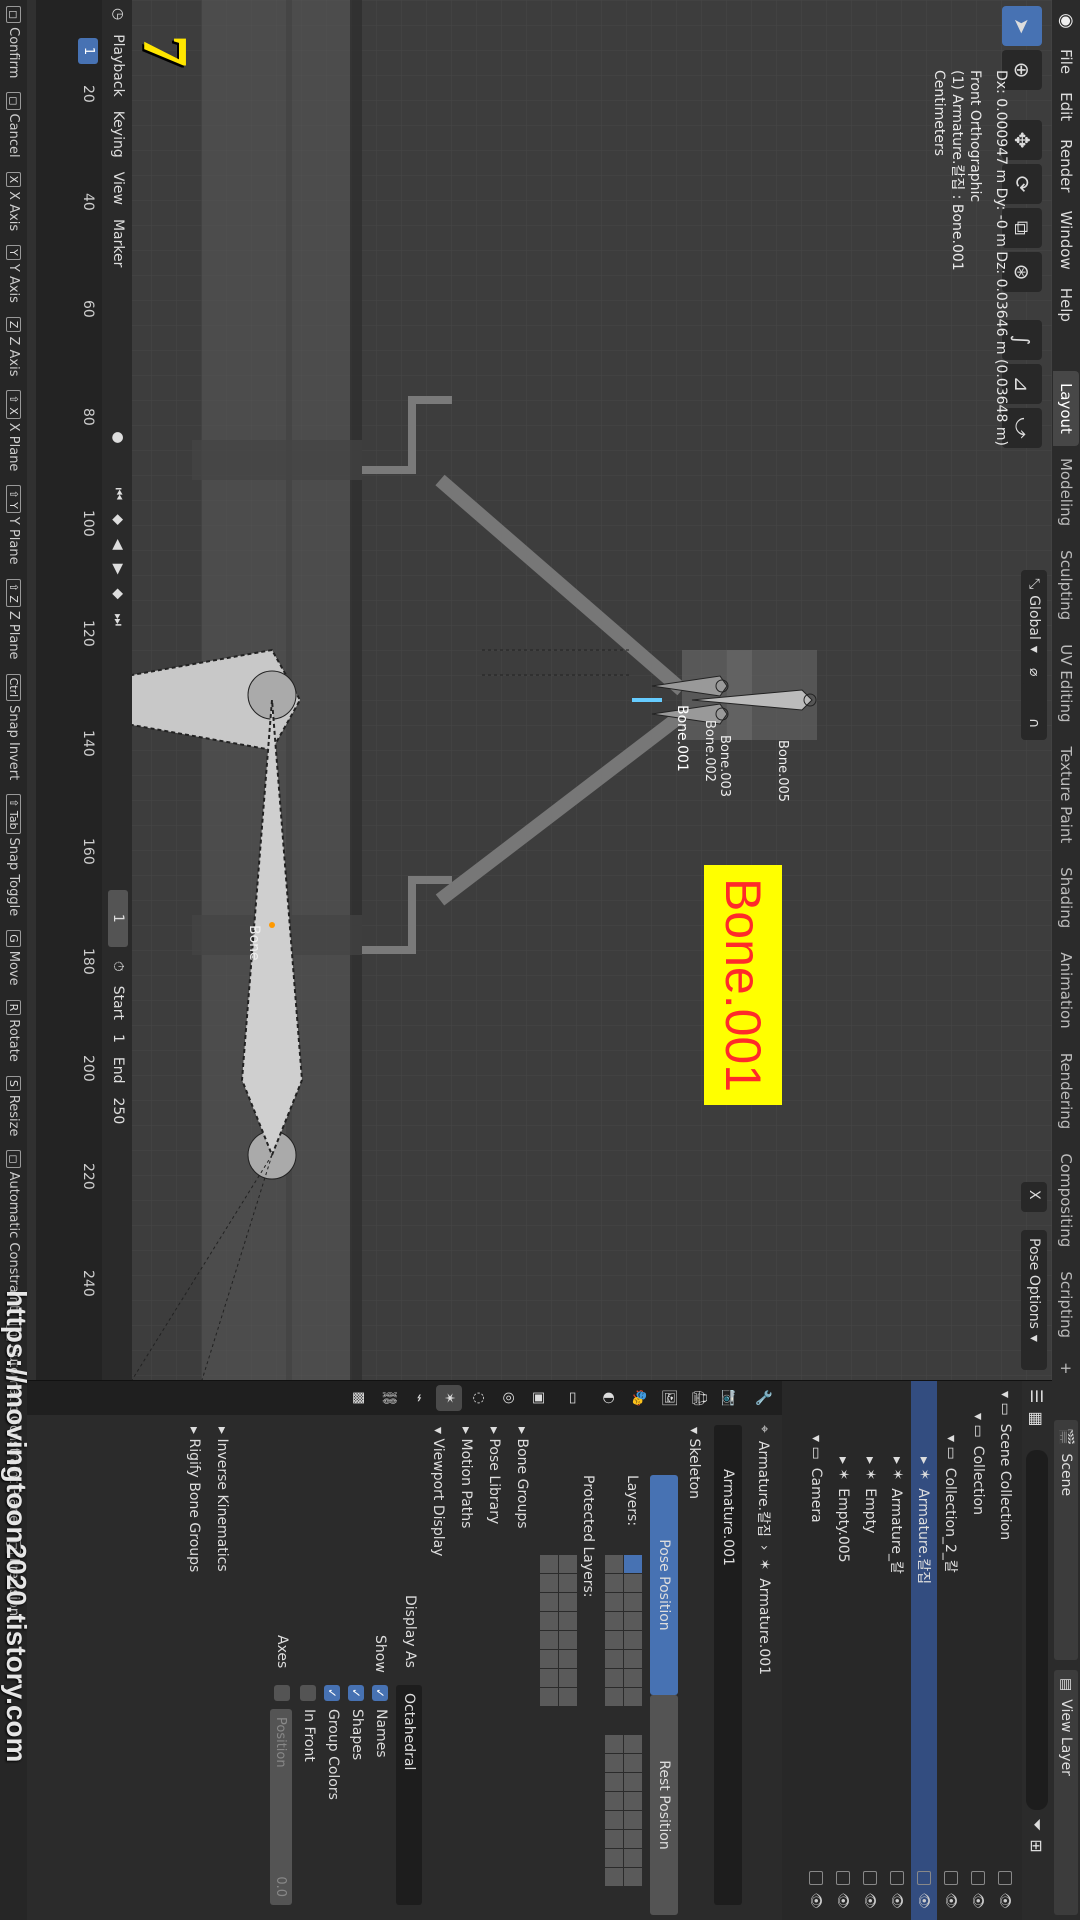  Describe the element at coordinates (1066, 990) in the screenshot. I see `tab-animation: Animation` at that location.